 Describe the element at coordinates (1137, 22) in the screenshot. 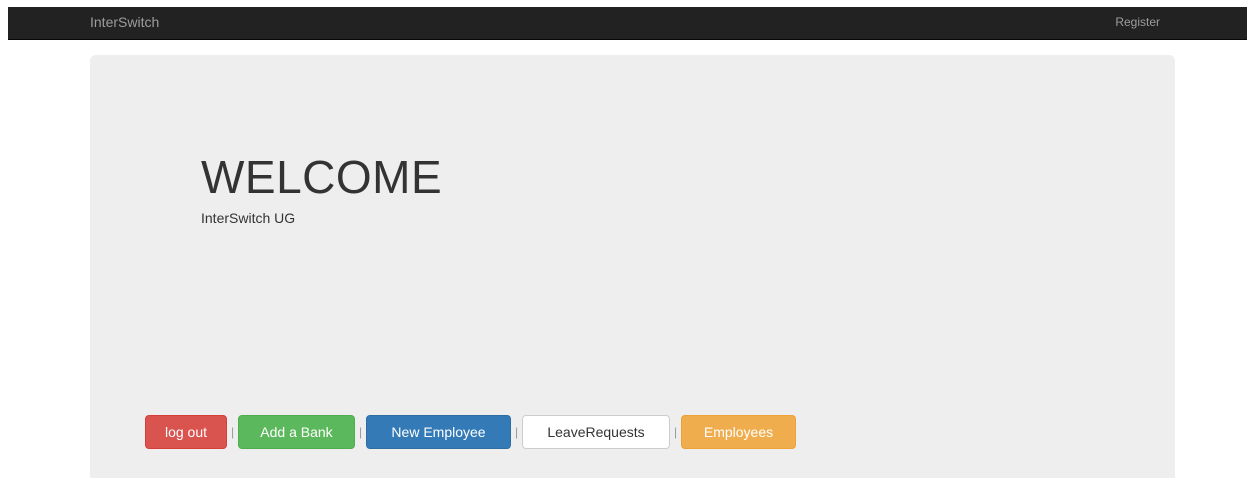

I see `register-link: Register` at that location.